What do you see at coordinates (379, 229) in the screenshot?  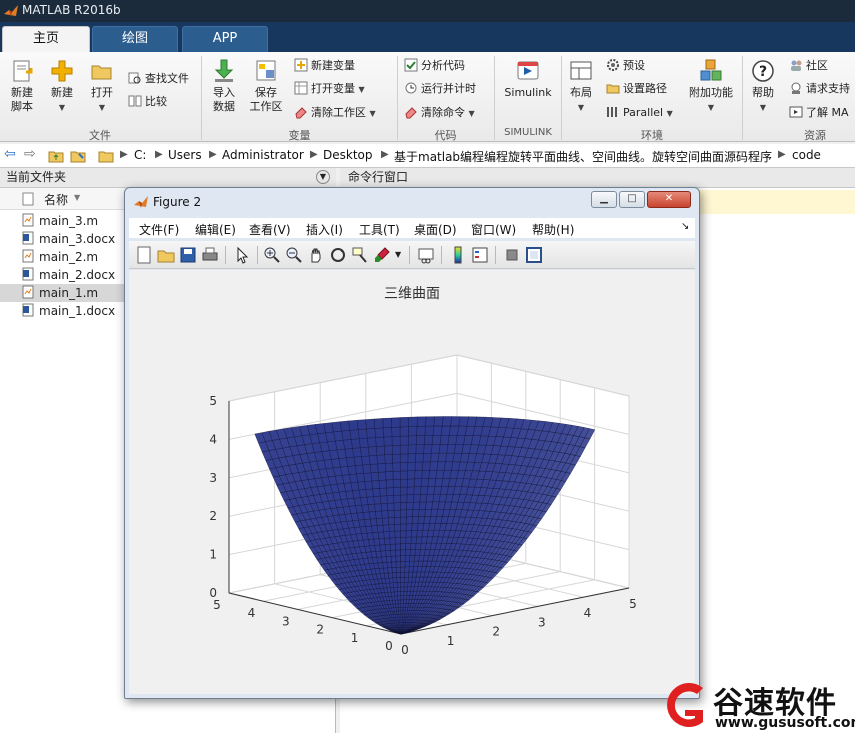 I see `menu-tools: 工具(T)` at bounding box center [379, 229].